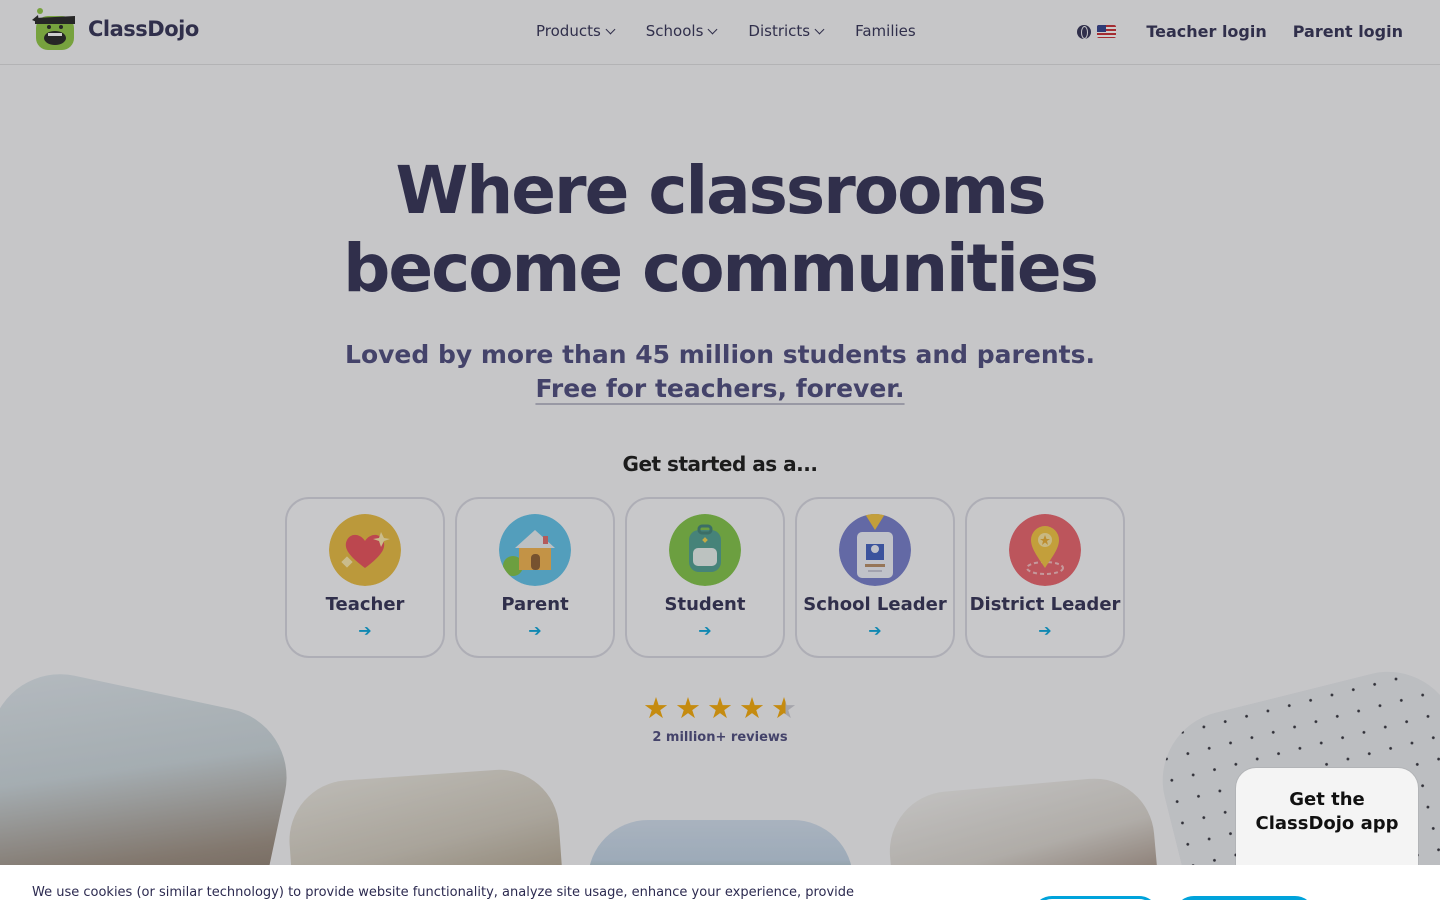 Image resolution: width=1440 pixels, height=900 pixels. What do you see at coordinates (53, 29) in the screenshot?
I see `dojo-monster-icon` at bounding box center [53, 29].